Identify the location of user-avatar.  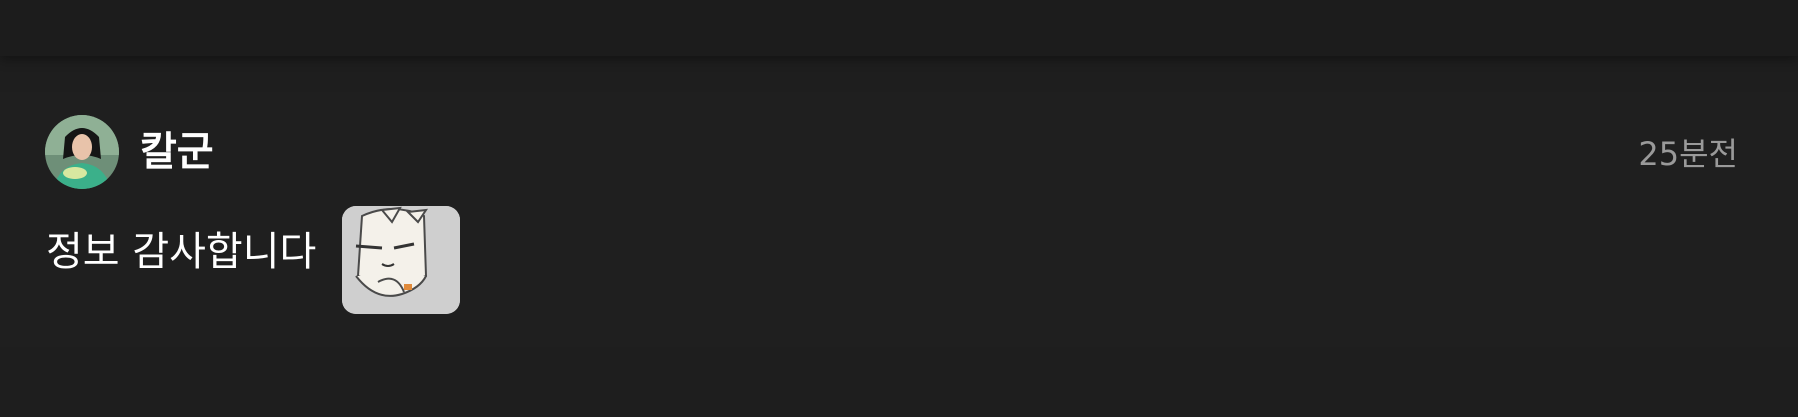
(82, 152).